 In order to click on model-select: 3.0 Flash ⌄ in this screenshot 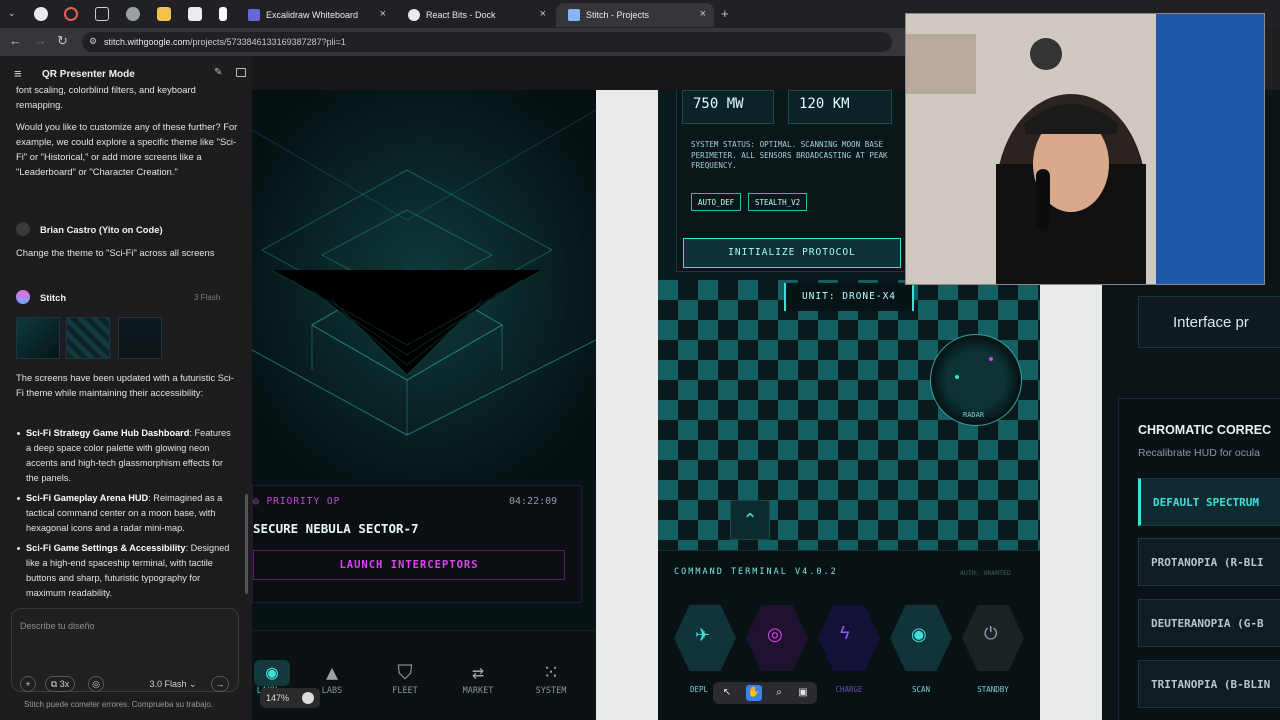, I will do `click(173, 684)`.